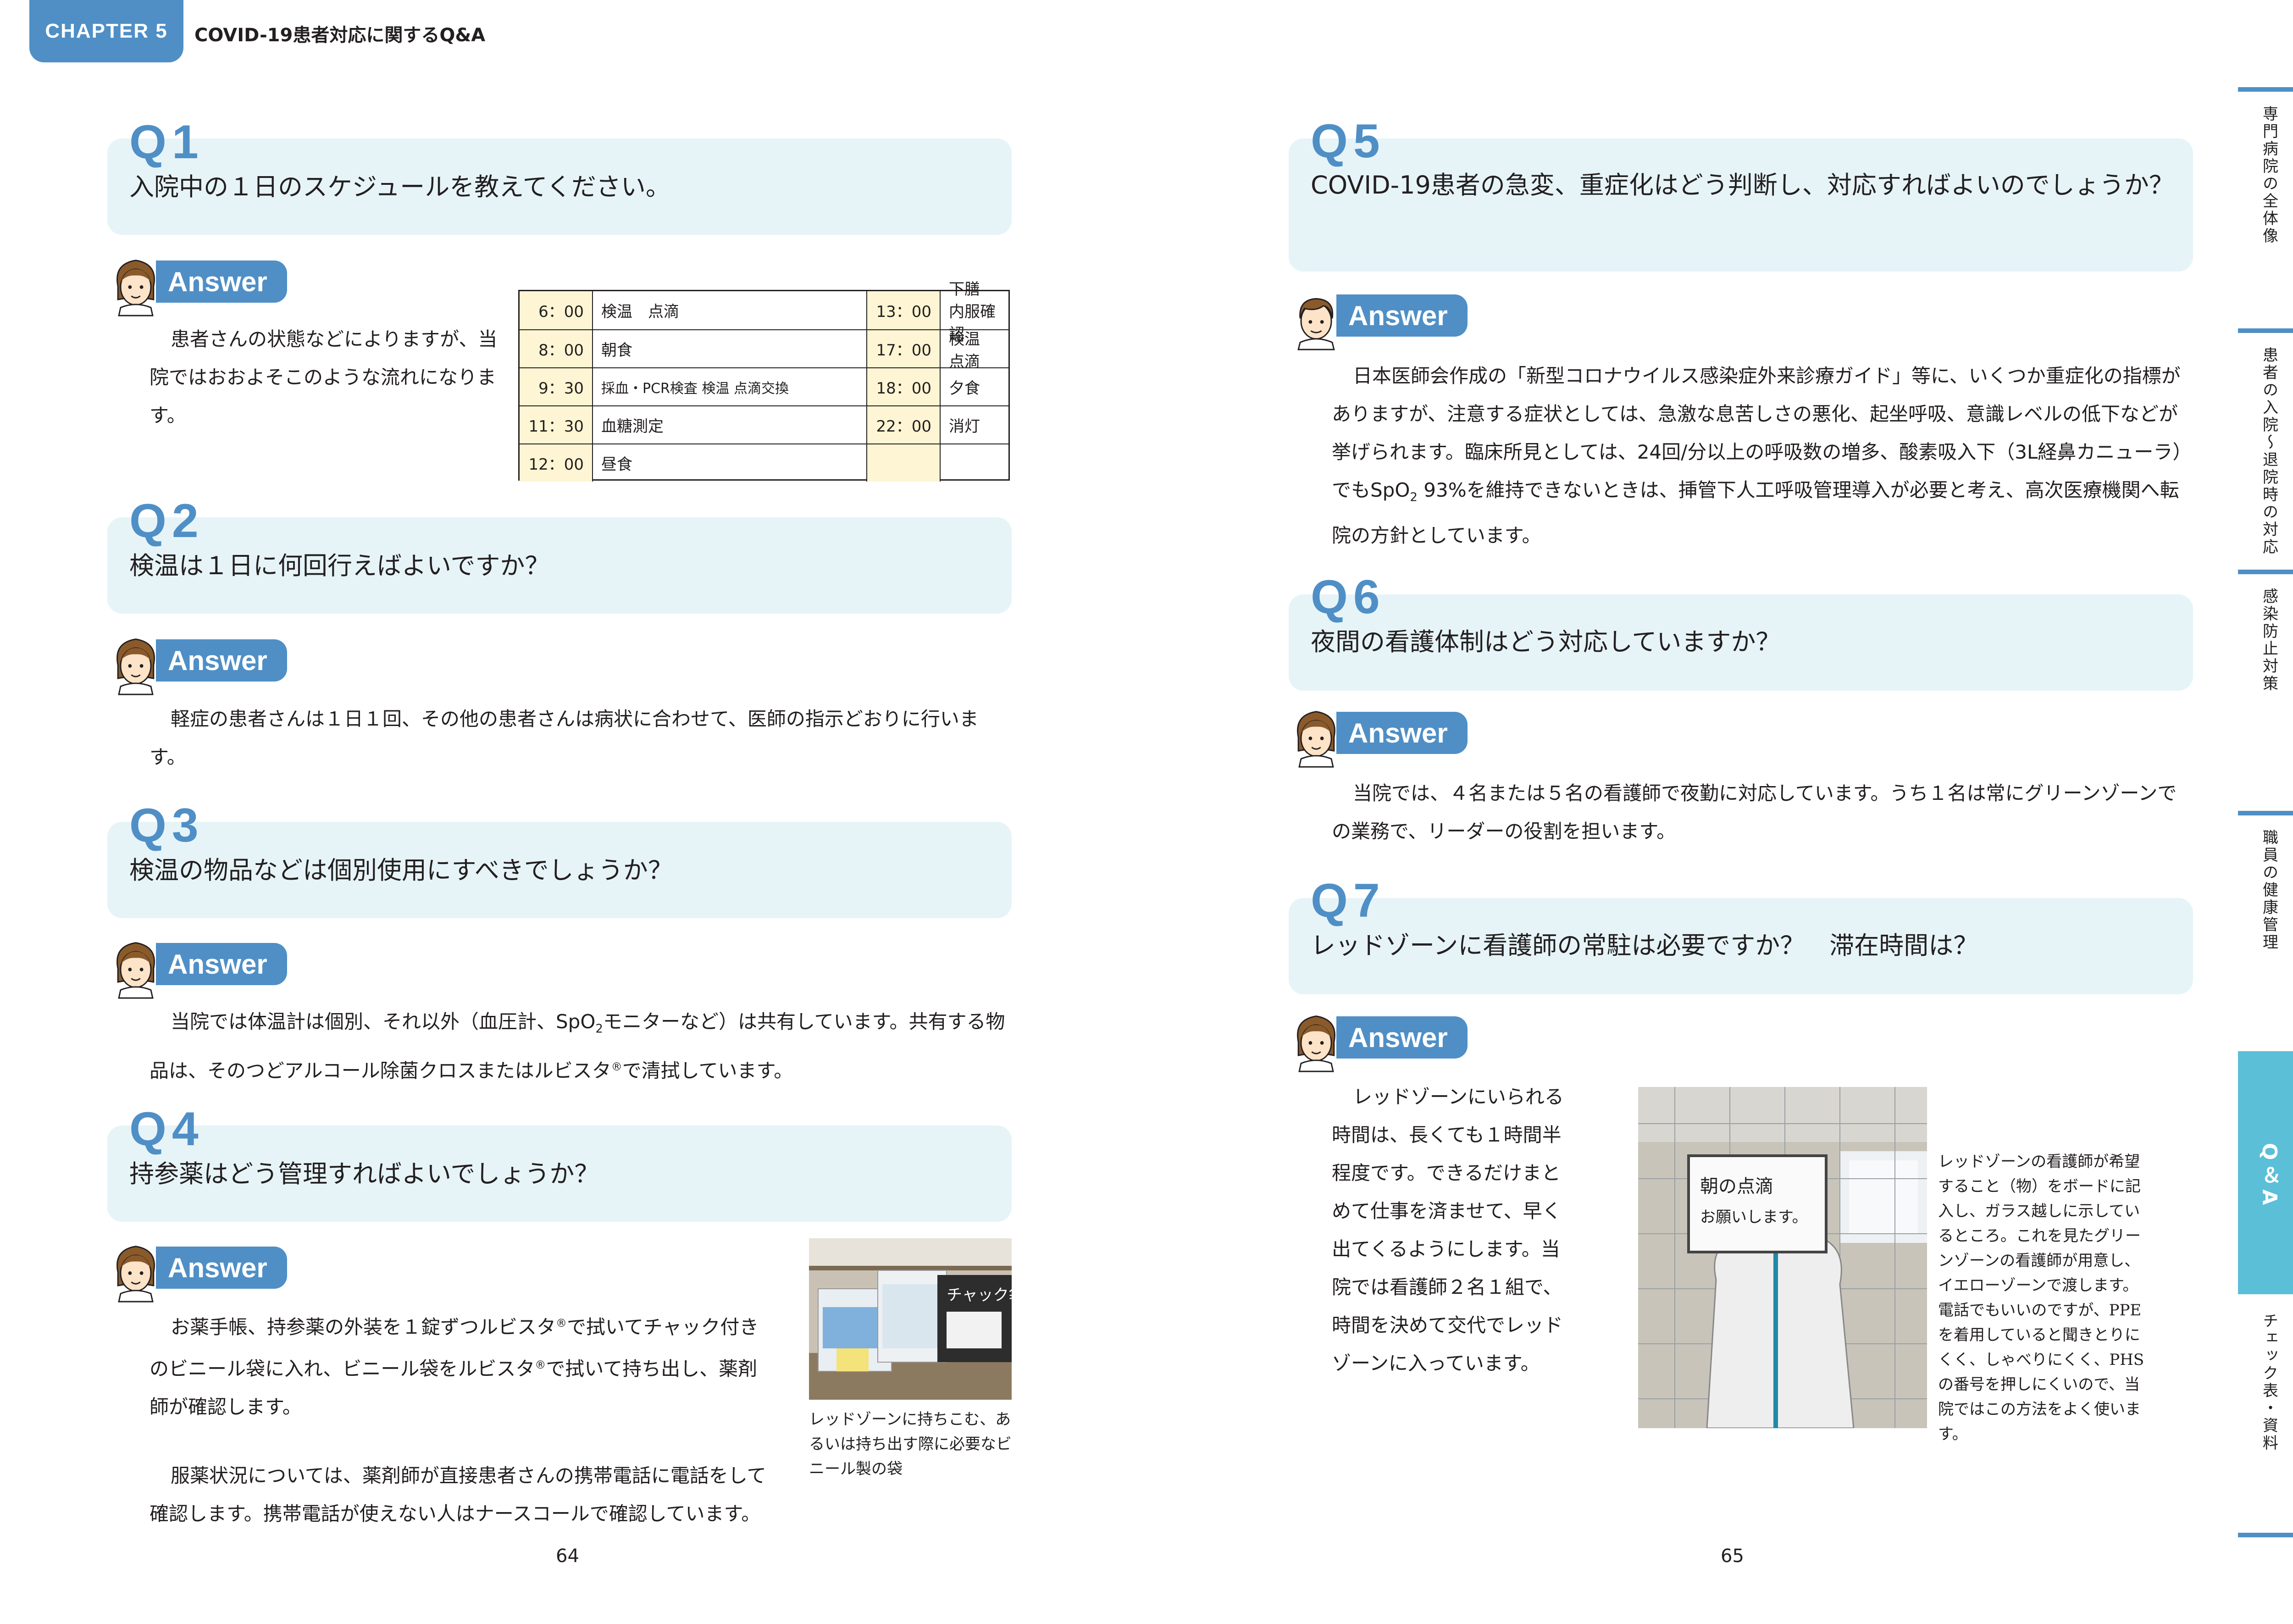  What do you see at coordinates (556, 463) in the screenshot?
I see `schedule-time: 12：00` at bounding box center [556, 463].